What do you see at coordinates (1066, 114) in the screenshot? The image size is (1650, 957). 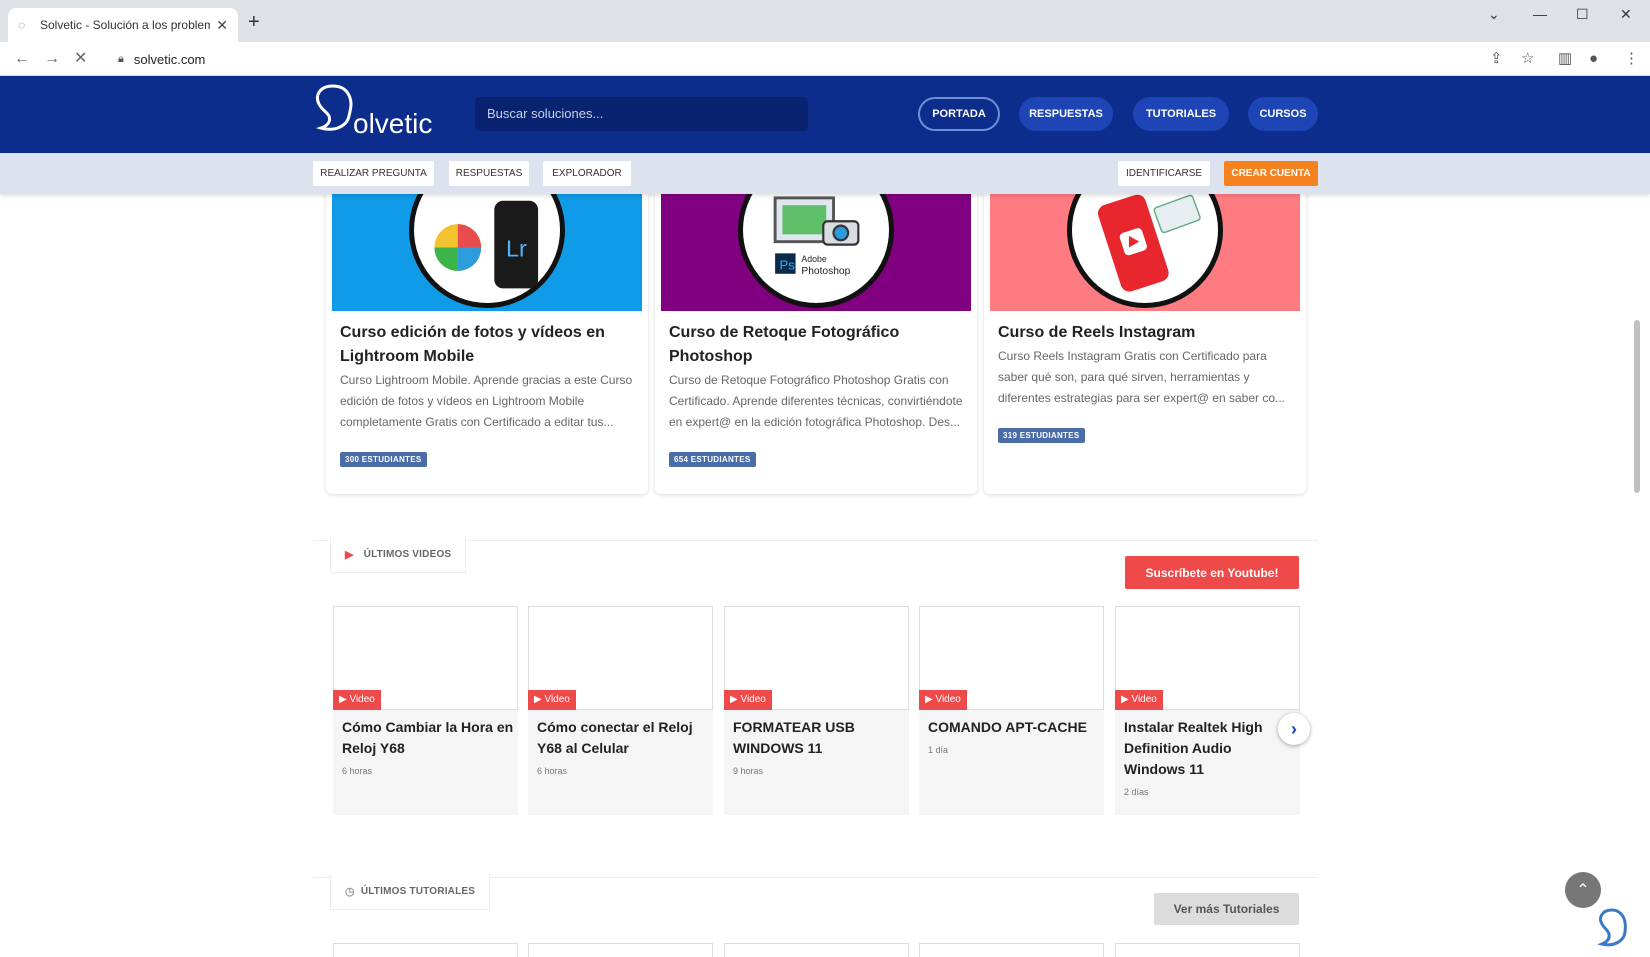 I see `nav-respuestas: RESPUESTAS` at bounding box center [1066, 114].